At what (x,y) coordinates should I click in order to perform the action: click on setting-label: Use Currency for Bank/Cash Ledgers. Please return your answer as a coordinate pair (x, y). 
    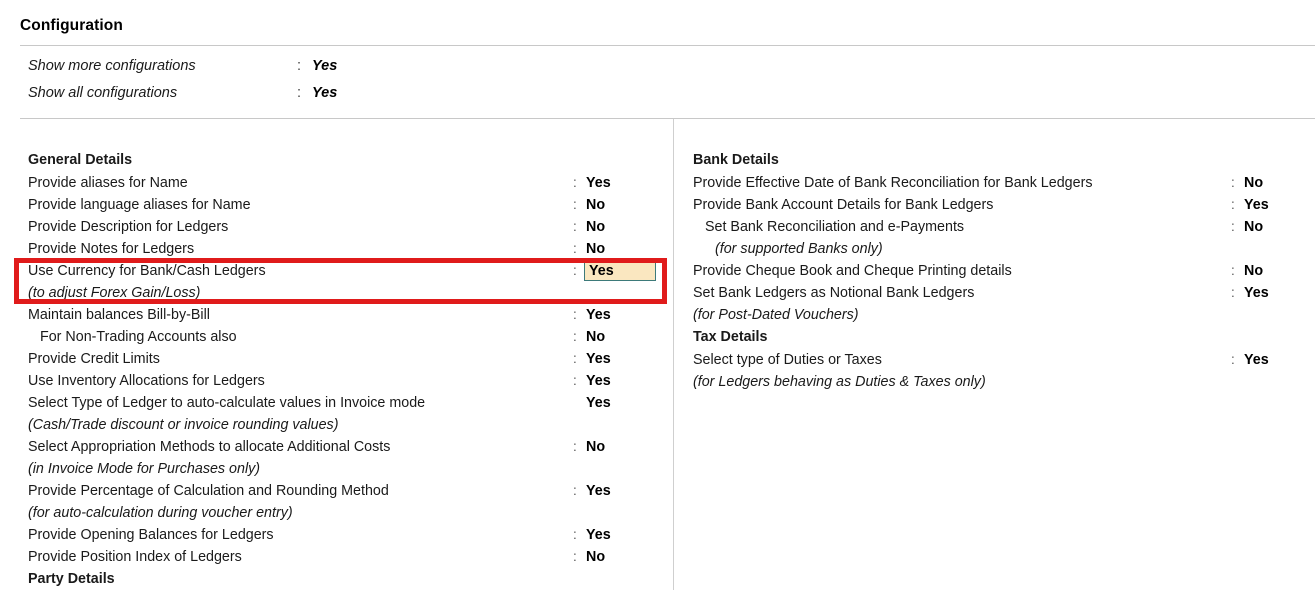
    Looking at the image, I should click on (147, 271).